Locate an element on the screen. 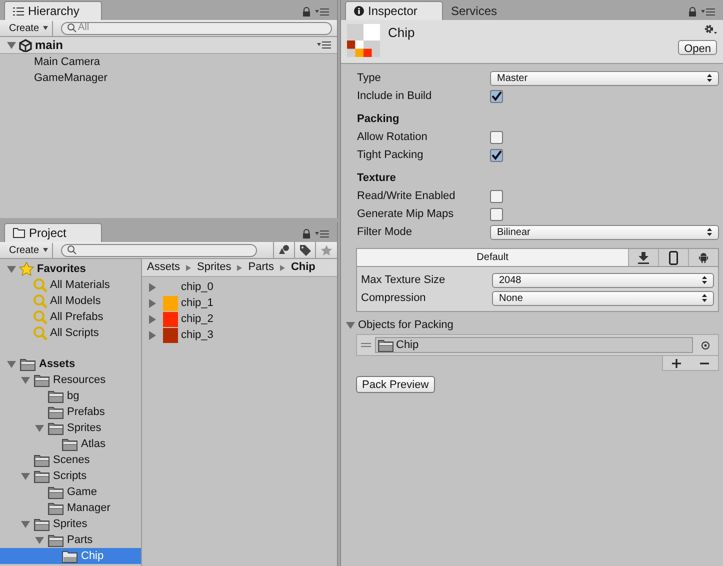  open-button: Open is located at coordinates (697, 47).